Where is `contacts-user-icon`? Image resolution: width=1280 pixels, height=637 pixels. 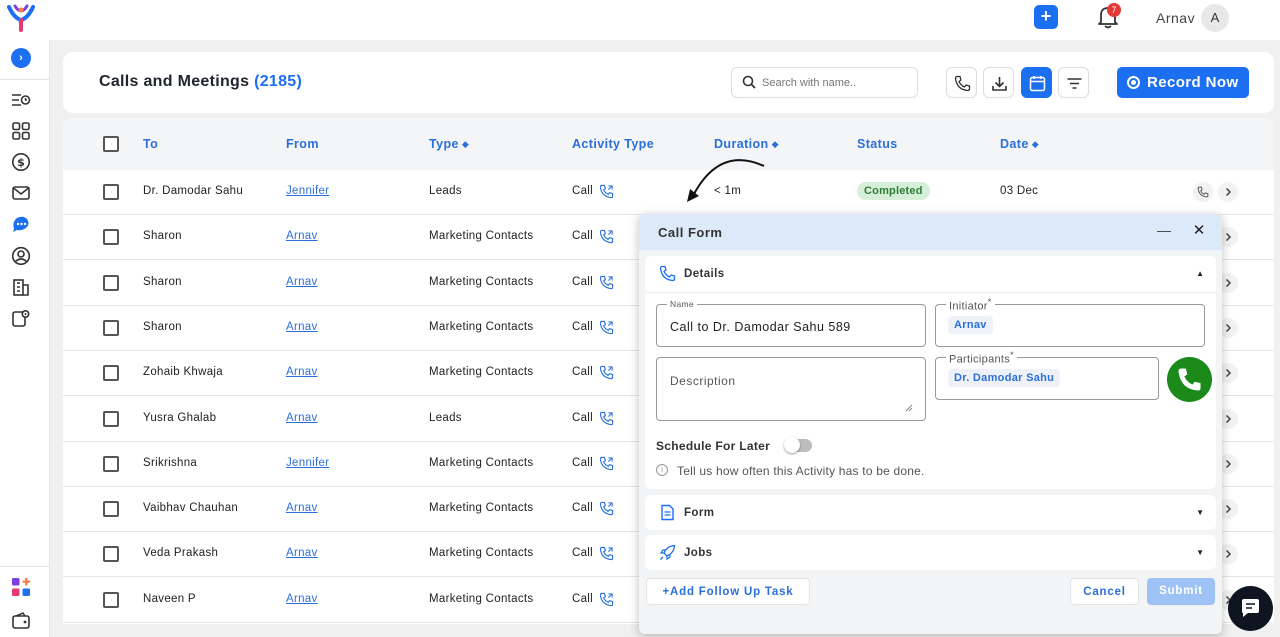 contacts-user-icon is located at coordinates (21, 256).